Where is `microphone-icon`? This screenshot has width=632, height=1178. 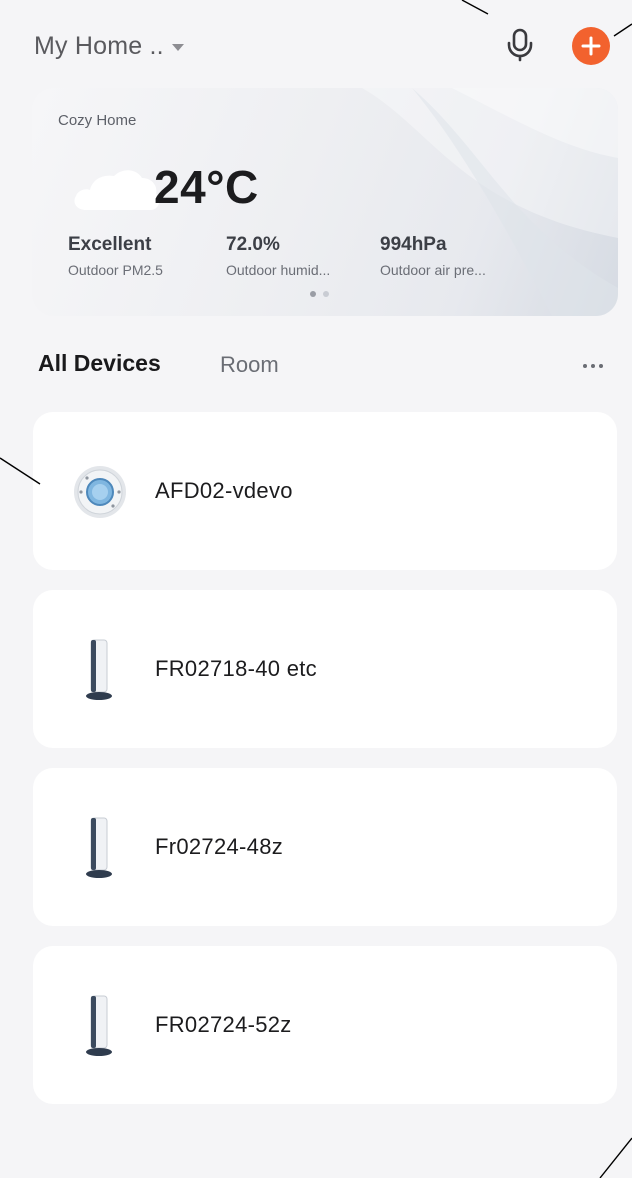
microphone-icon is located at coordinates (520, 45).